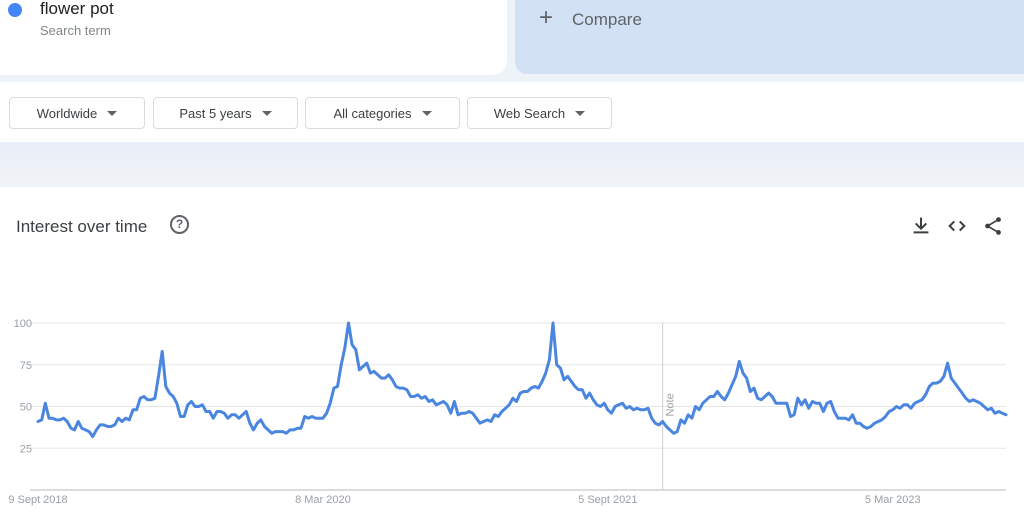 The width and height of the screenshot is (1024, 514). Describe the element at coordinates (993, 226) in the screenshot. I see `share-icon` at that location.